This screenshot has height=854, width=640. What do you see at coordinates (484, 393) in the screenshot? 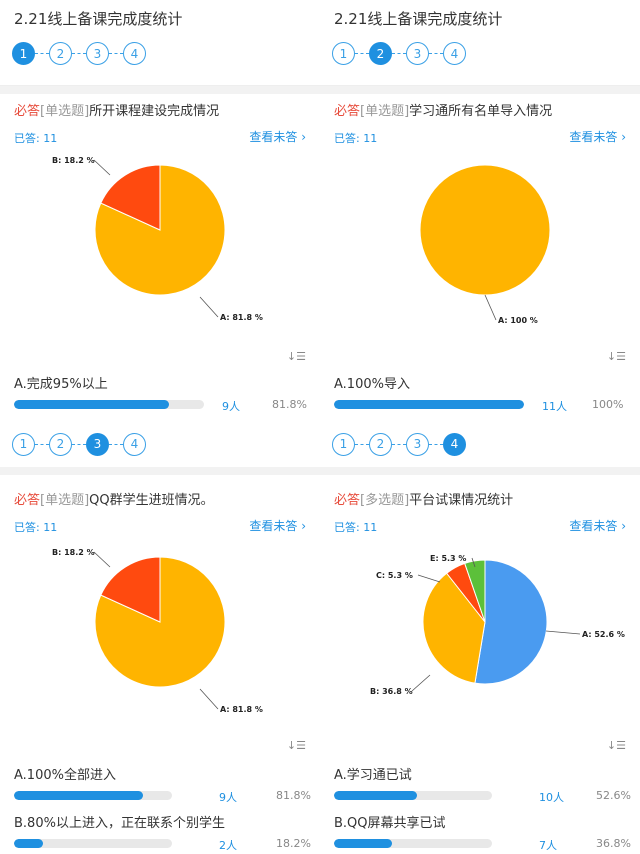
I see `option-item: A.100%导入 11人 100%` at bounding box center [484, 393].